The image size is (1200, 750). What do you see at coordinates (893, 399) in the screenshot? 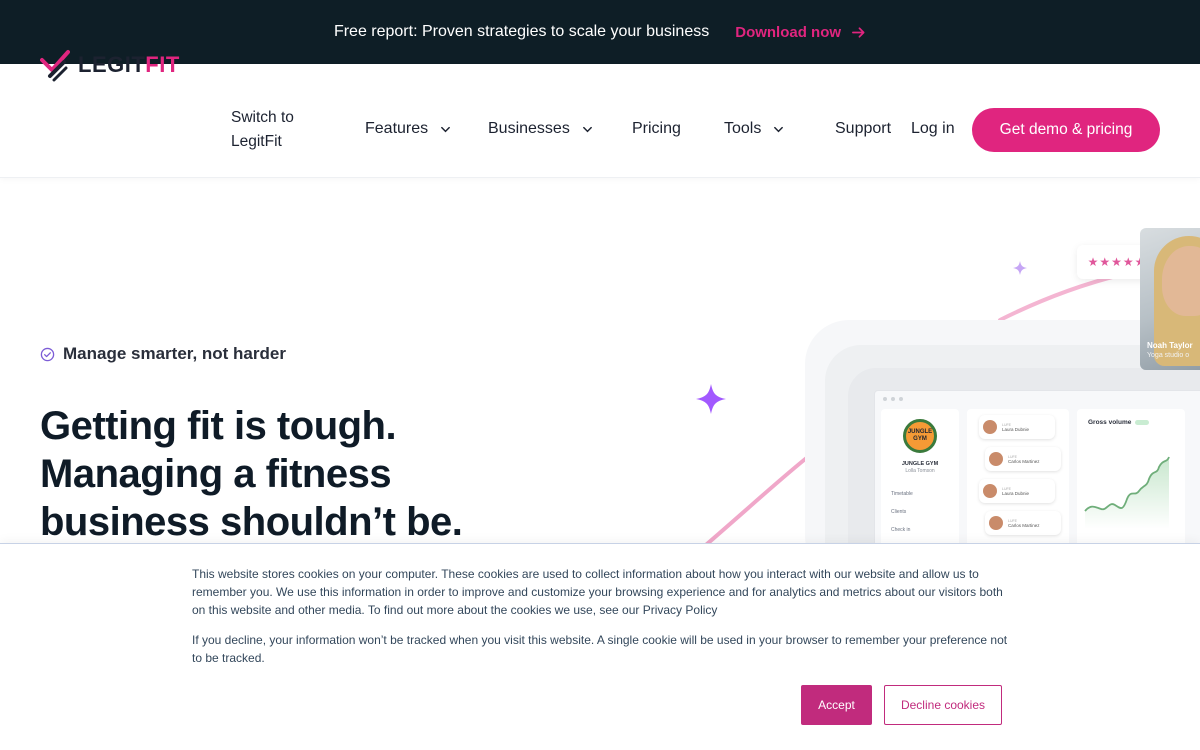
I see `window-dots` at bounding box center [893, 399].